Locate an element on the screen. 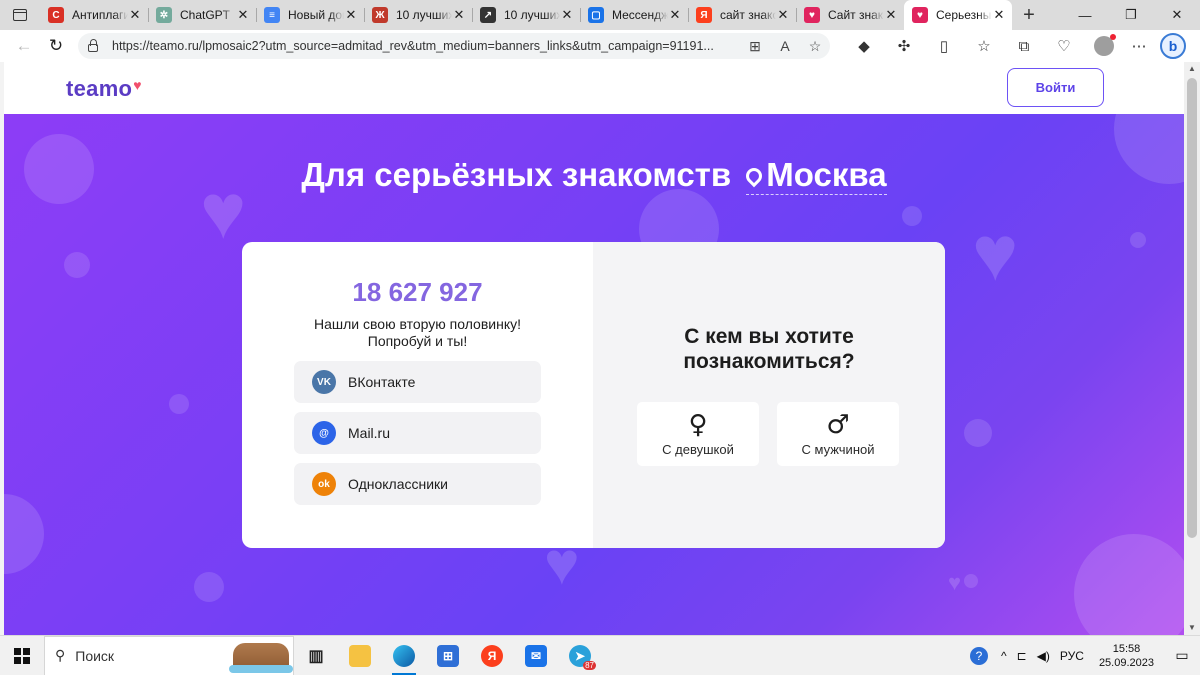 The image size is (1200, 675). collections-icon: ⧉ is located at coordinates (1024, 46).